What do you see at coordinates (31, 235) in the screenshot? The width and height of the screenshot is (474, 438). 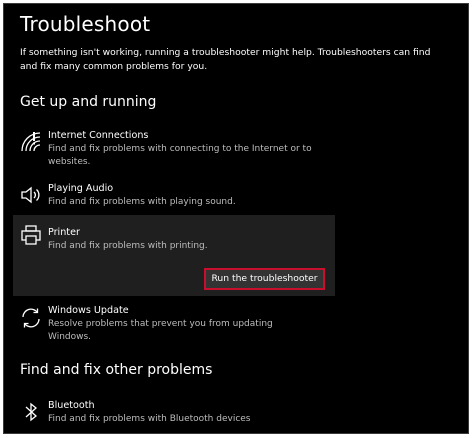 I see `printer-icon` at bounding box center [31, 235].